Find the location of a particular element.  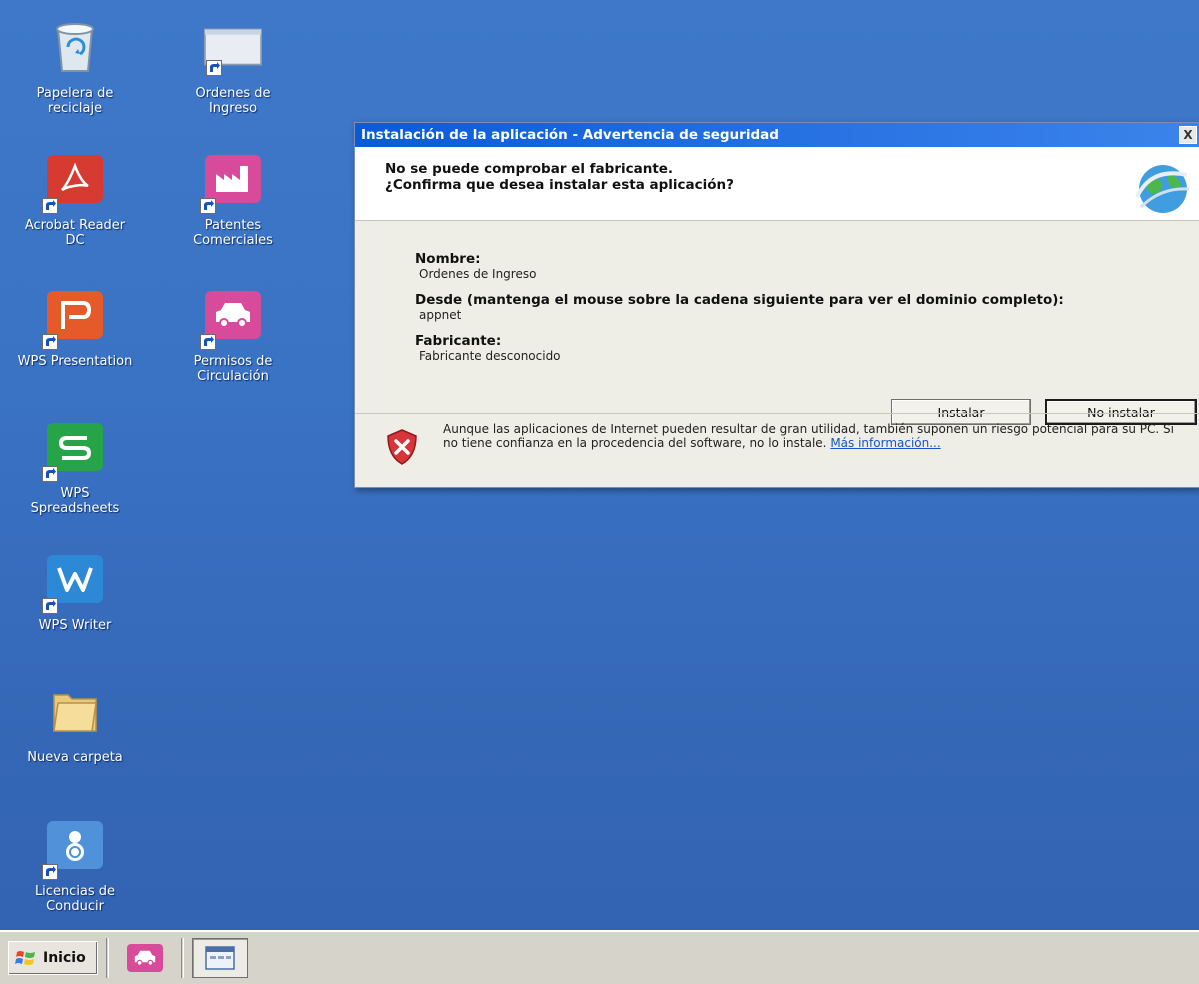

desktop-icon-label: Nueva carpeta is located at coordinates (75, 757).